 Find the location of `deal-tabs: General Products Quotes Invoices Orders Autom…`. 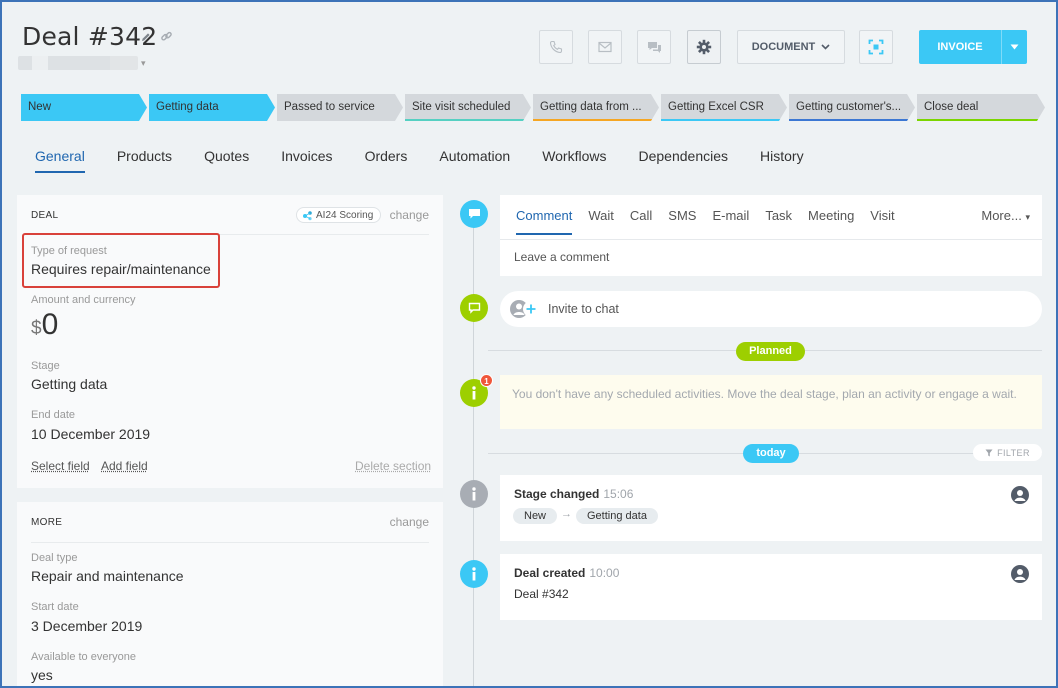

deal-tabs: General Products Quotes Invoices Orders Autom… is located at coordinates (435, 160).